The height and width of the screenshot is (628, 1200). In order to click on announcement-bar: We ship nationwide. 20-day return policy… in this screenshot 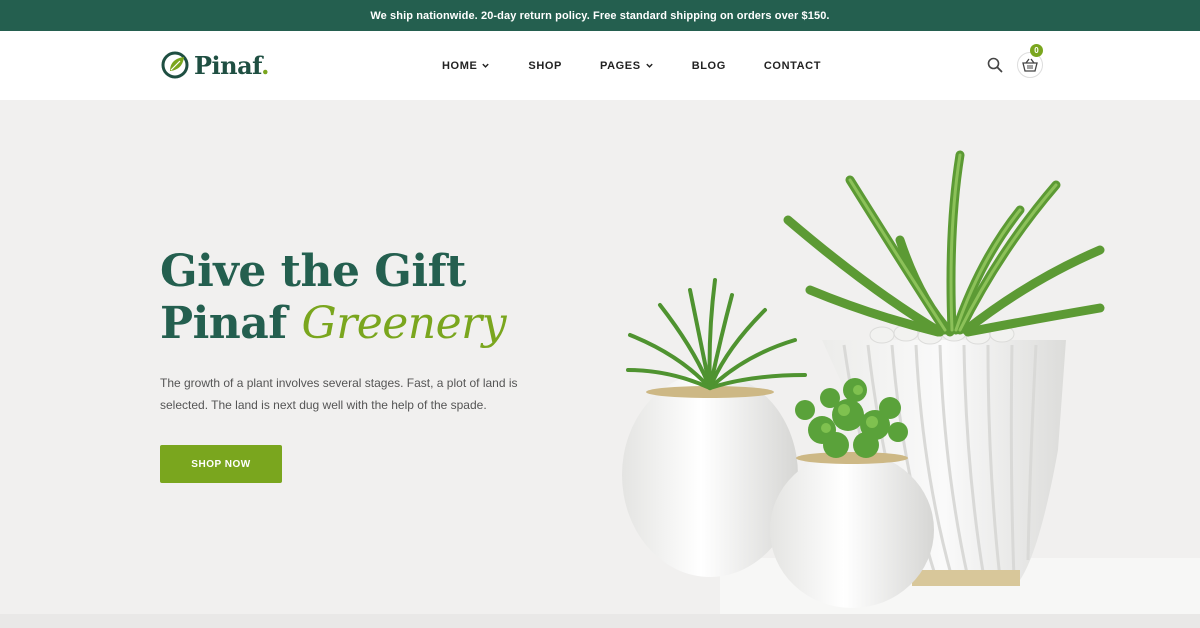, I will do `click(600, 15)`.